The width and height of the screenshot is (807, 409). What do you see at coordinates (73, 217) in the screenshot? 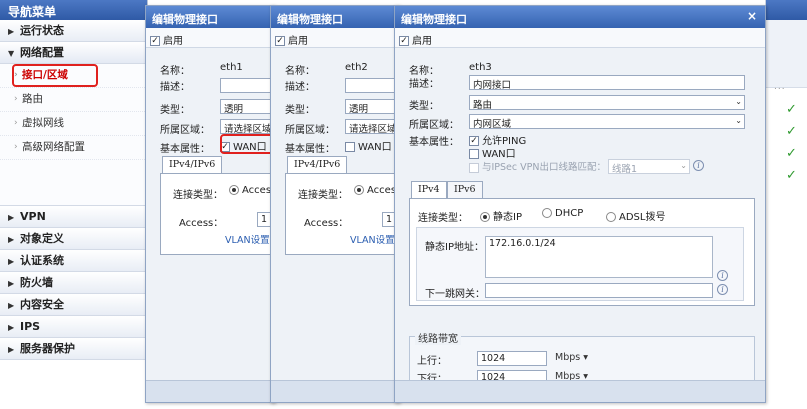
I see `sidebar-item-vpn: ▶ VPN` at bounding box center [73, 217].